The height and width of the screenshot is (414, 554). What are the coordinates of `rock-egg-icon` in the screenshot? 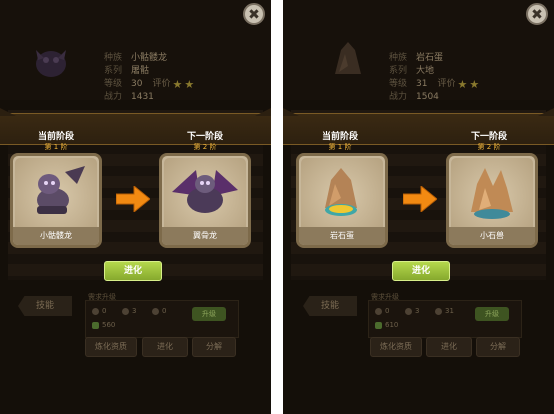 It's located at (341, 192).